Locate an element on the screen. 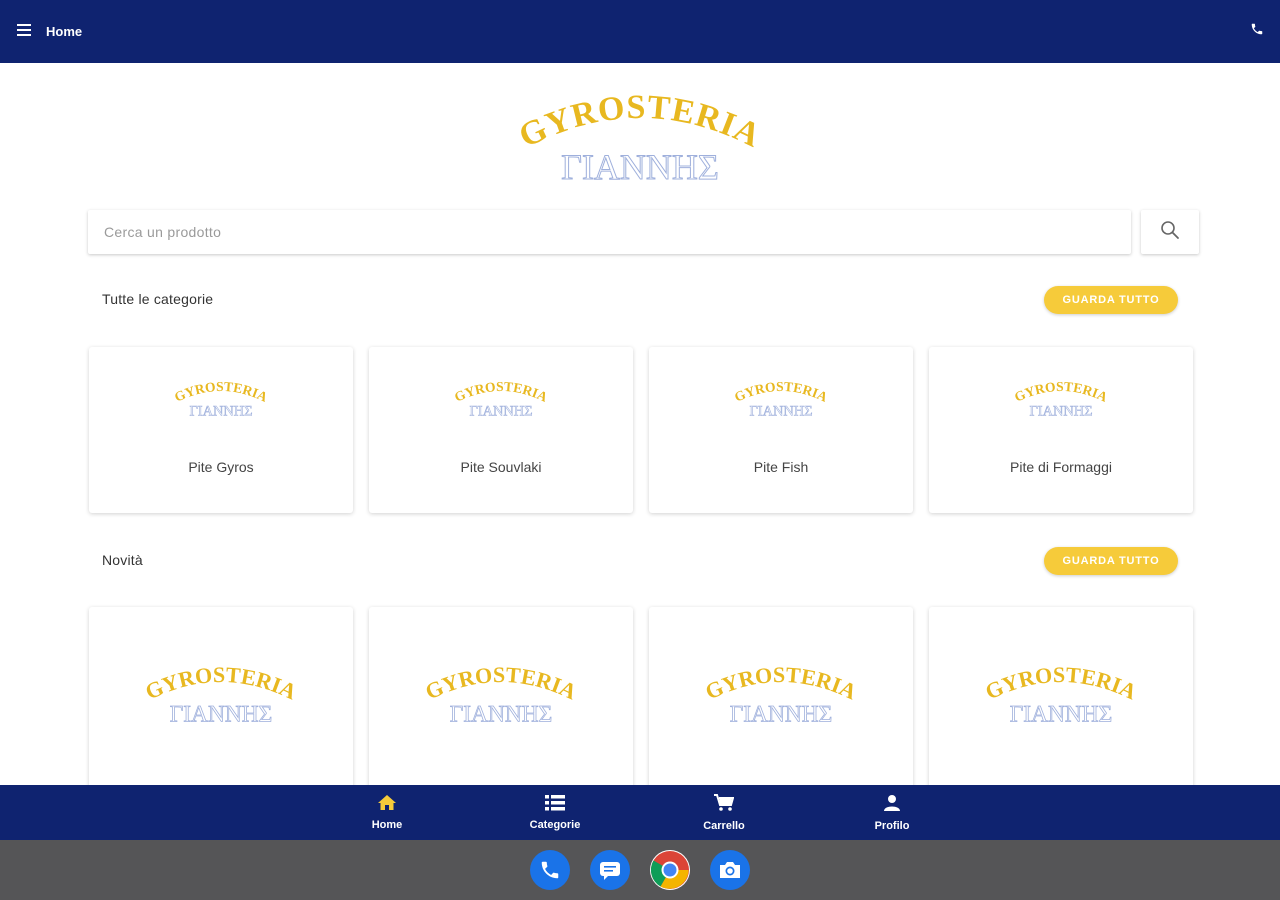 Image resolution: width=1280 pixels, height=900 pixels. menu-button is located at coordinates (24, 31).